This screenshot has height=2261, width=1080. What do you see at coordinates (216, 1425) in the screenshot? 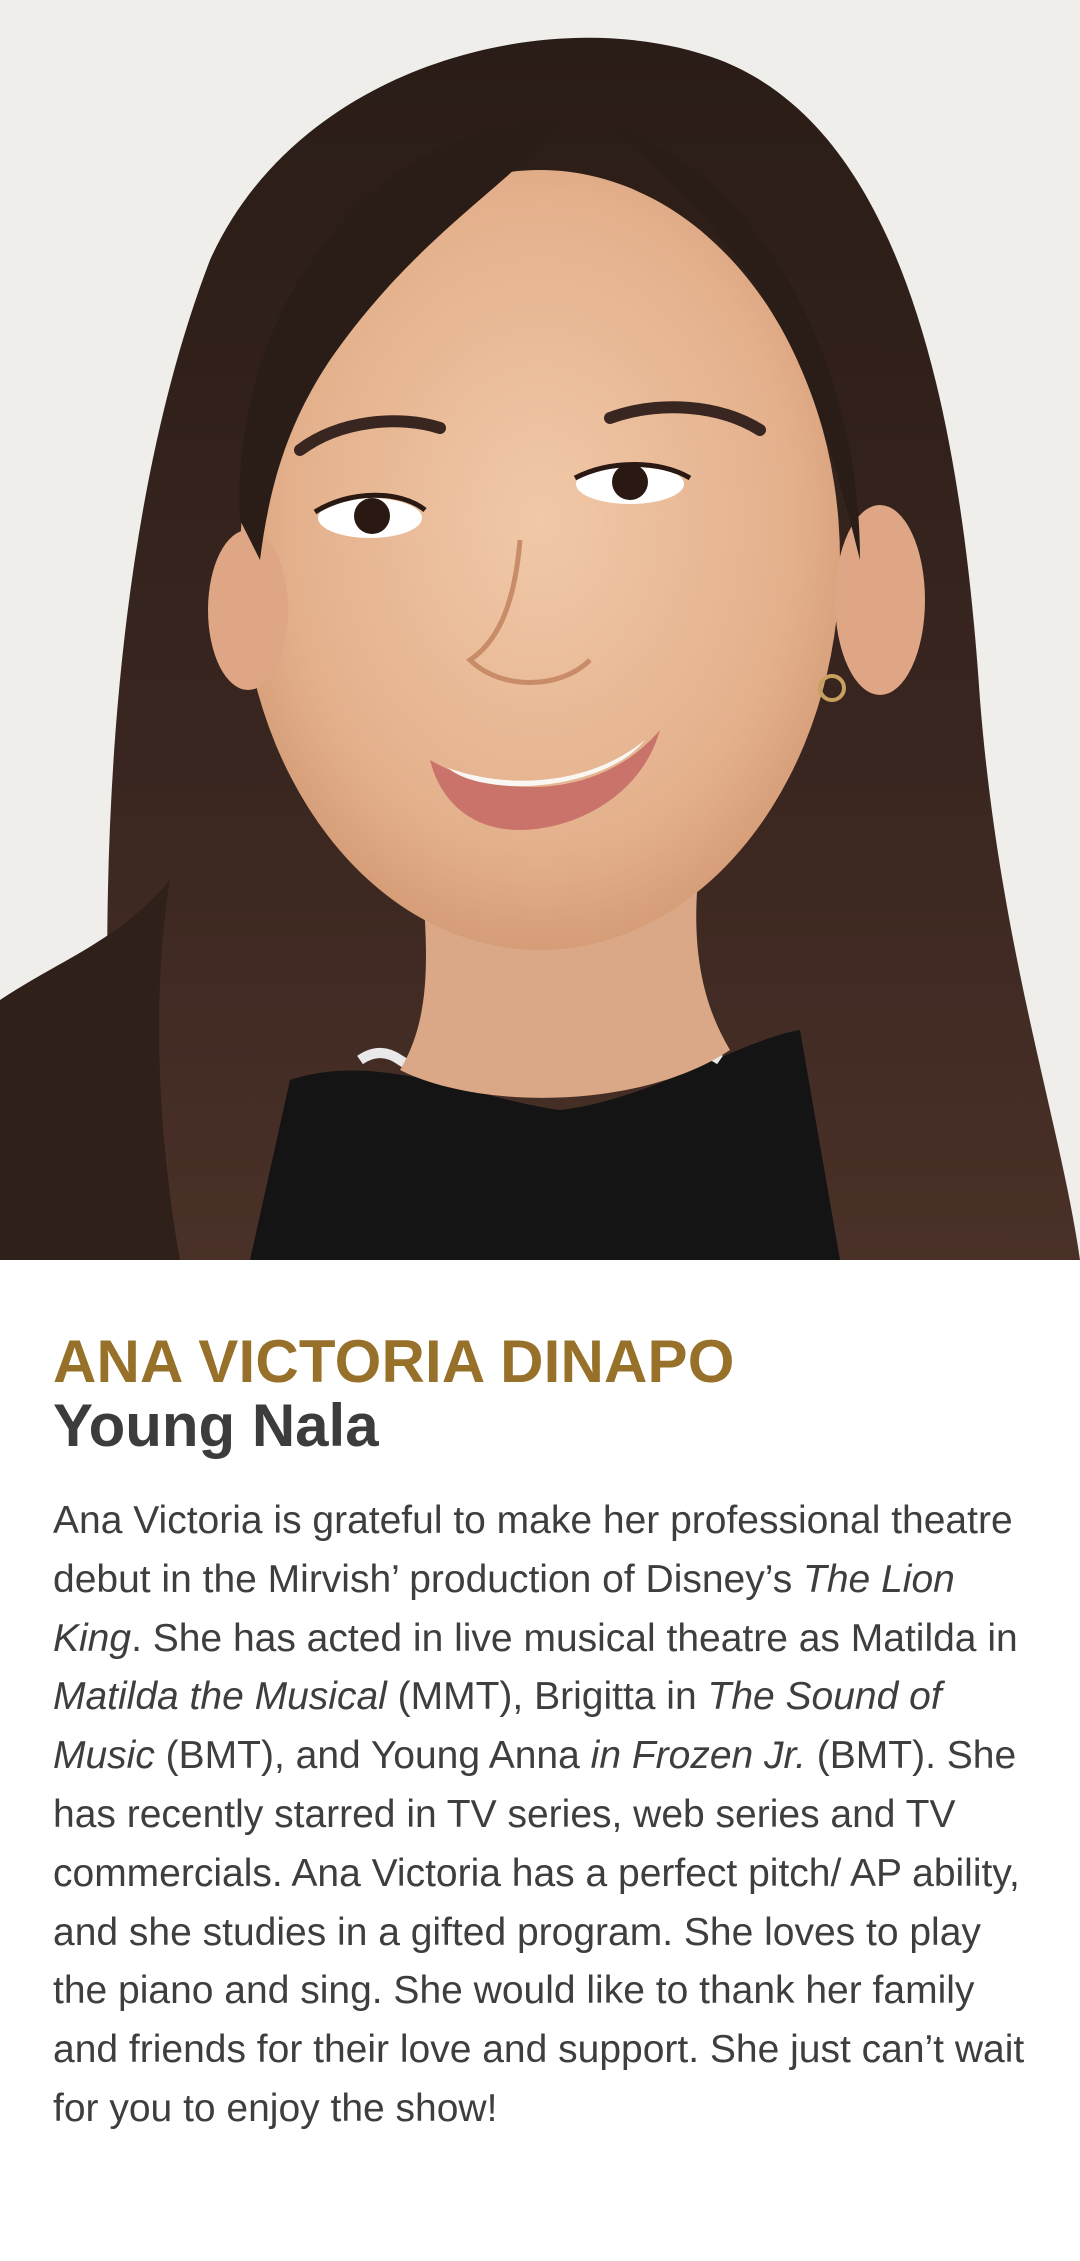
I see `cast-member-role: Young Nala` at bounding box center [216, 1425].